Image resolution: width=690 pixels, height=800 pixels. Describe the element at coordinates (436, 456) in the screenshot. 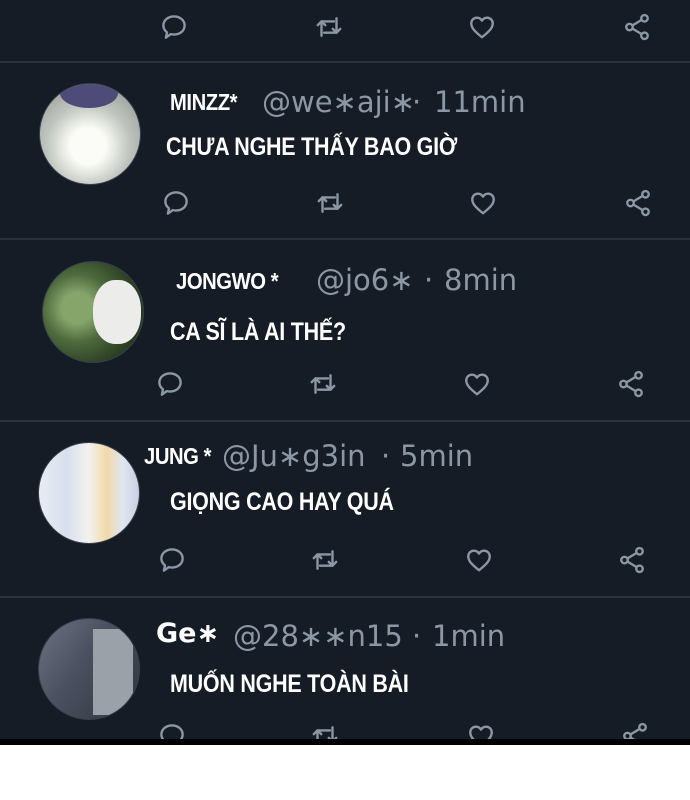

I see `timestamp: 5min` at that location.